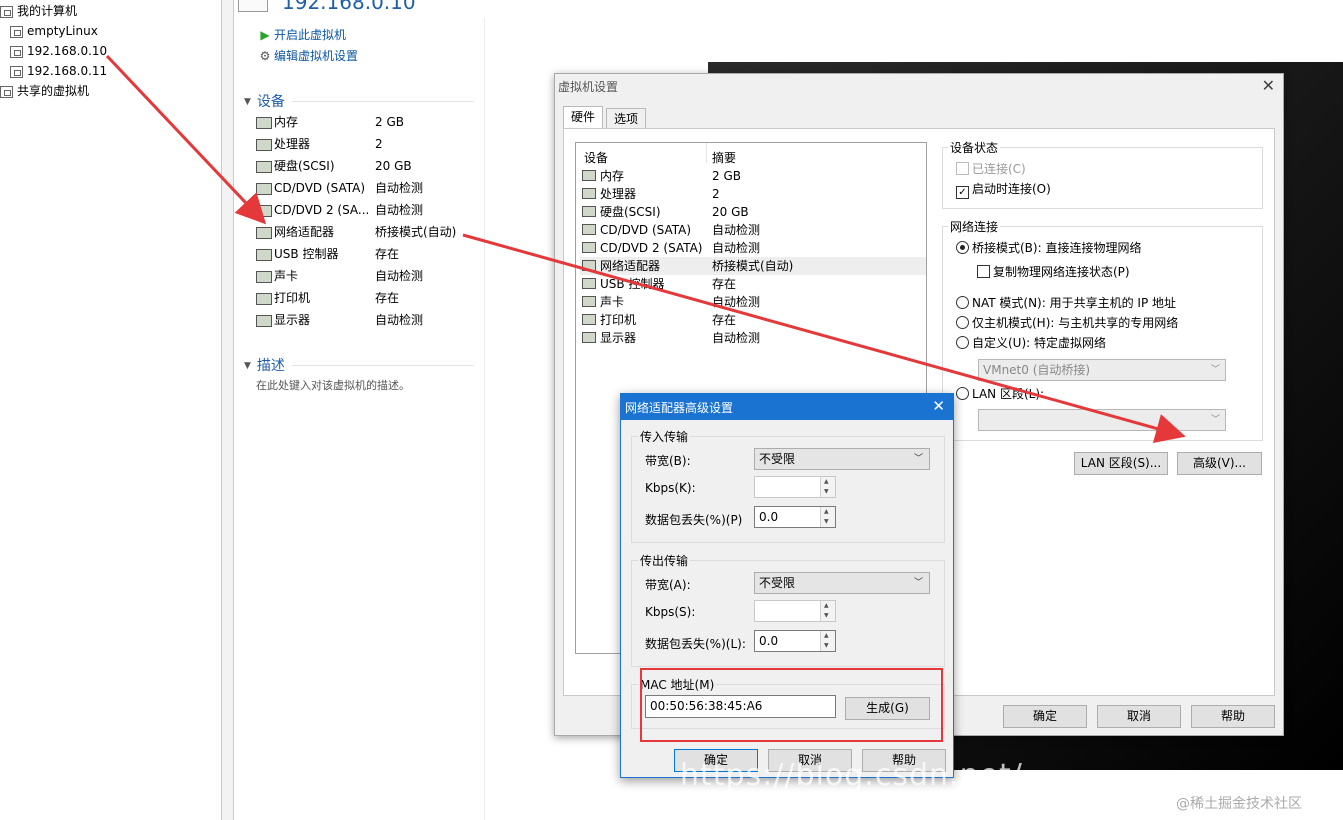 The height and width of the screenshot is (820, 1343). What do you see at coordinates (310, 188) in the screenshot?
I see `device-item: CD/DVD (SATA)` at bounding box center [310, 188].